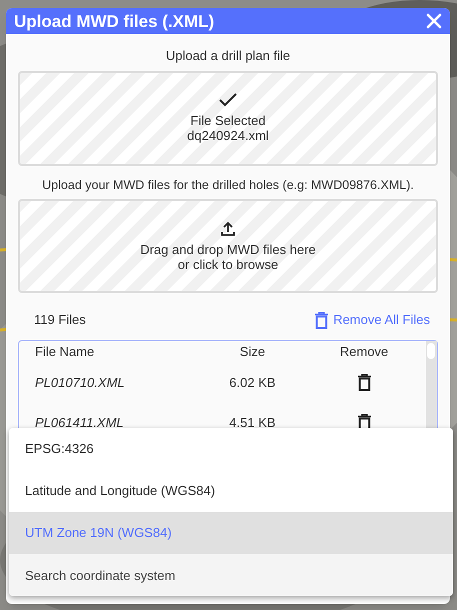 The height and width of the screenshot is (610, 457). What do you see at coordinates (228, 264) in the screenshot?
I see `drop-prompt: or click to browse` at bounding box center [228, 264].